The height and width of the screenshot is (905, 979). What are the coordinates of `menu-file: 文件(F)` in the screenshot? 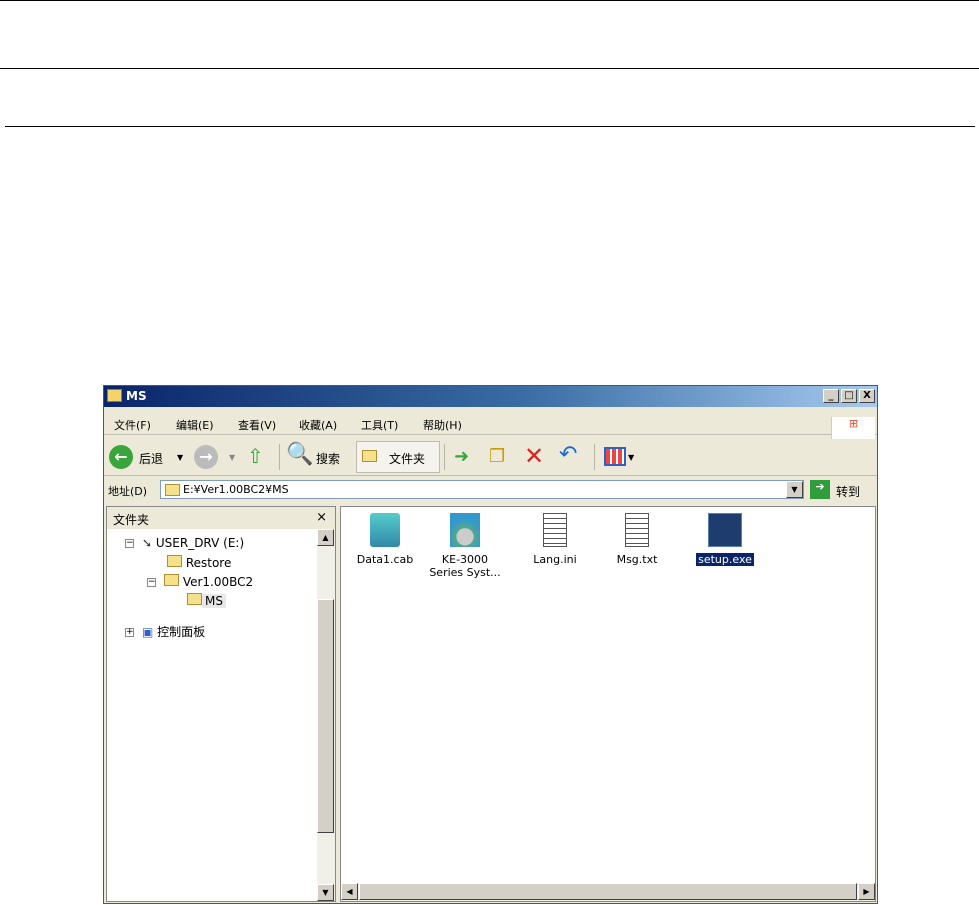 It's located at (132, 425).